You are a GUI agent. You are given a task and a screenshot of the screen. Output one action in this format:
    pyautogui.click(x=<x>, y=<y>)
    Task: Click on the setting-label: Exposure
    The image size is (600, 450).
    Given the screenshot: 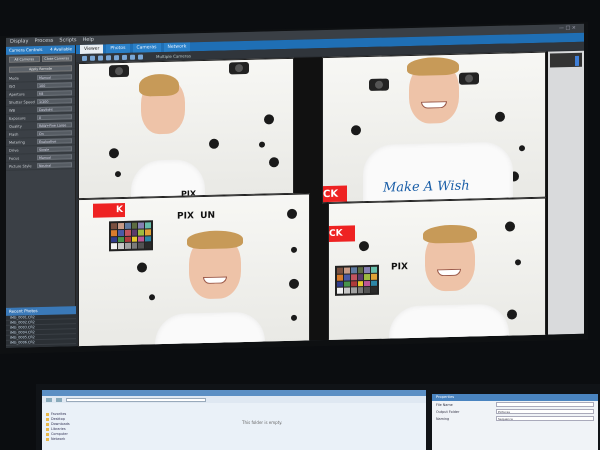 What is the action you would take?
    pyautogui.click(x=17, y=118)
    